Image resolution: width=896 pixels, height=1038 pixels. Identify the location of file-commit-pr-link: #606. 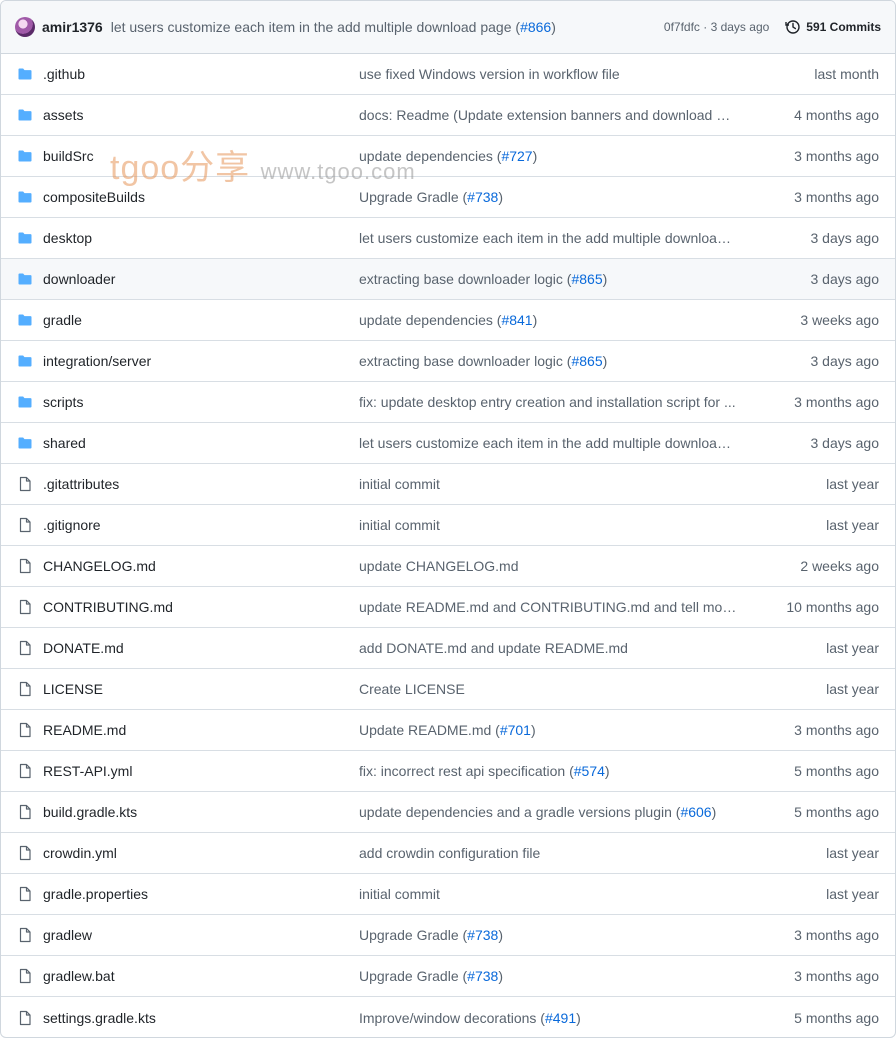
(695, 812).